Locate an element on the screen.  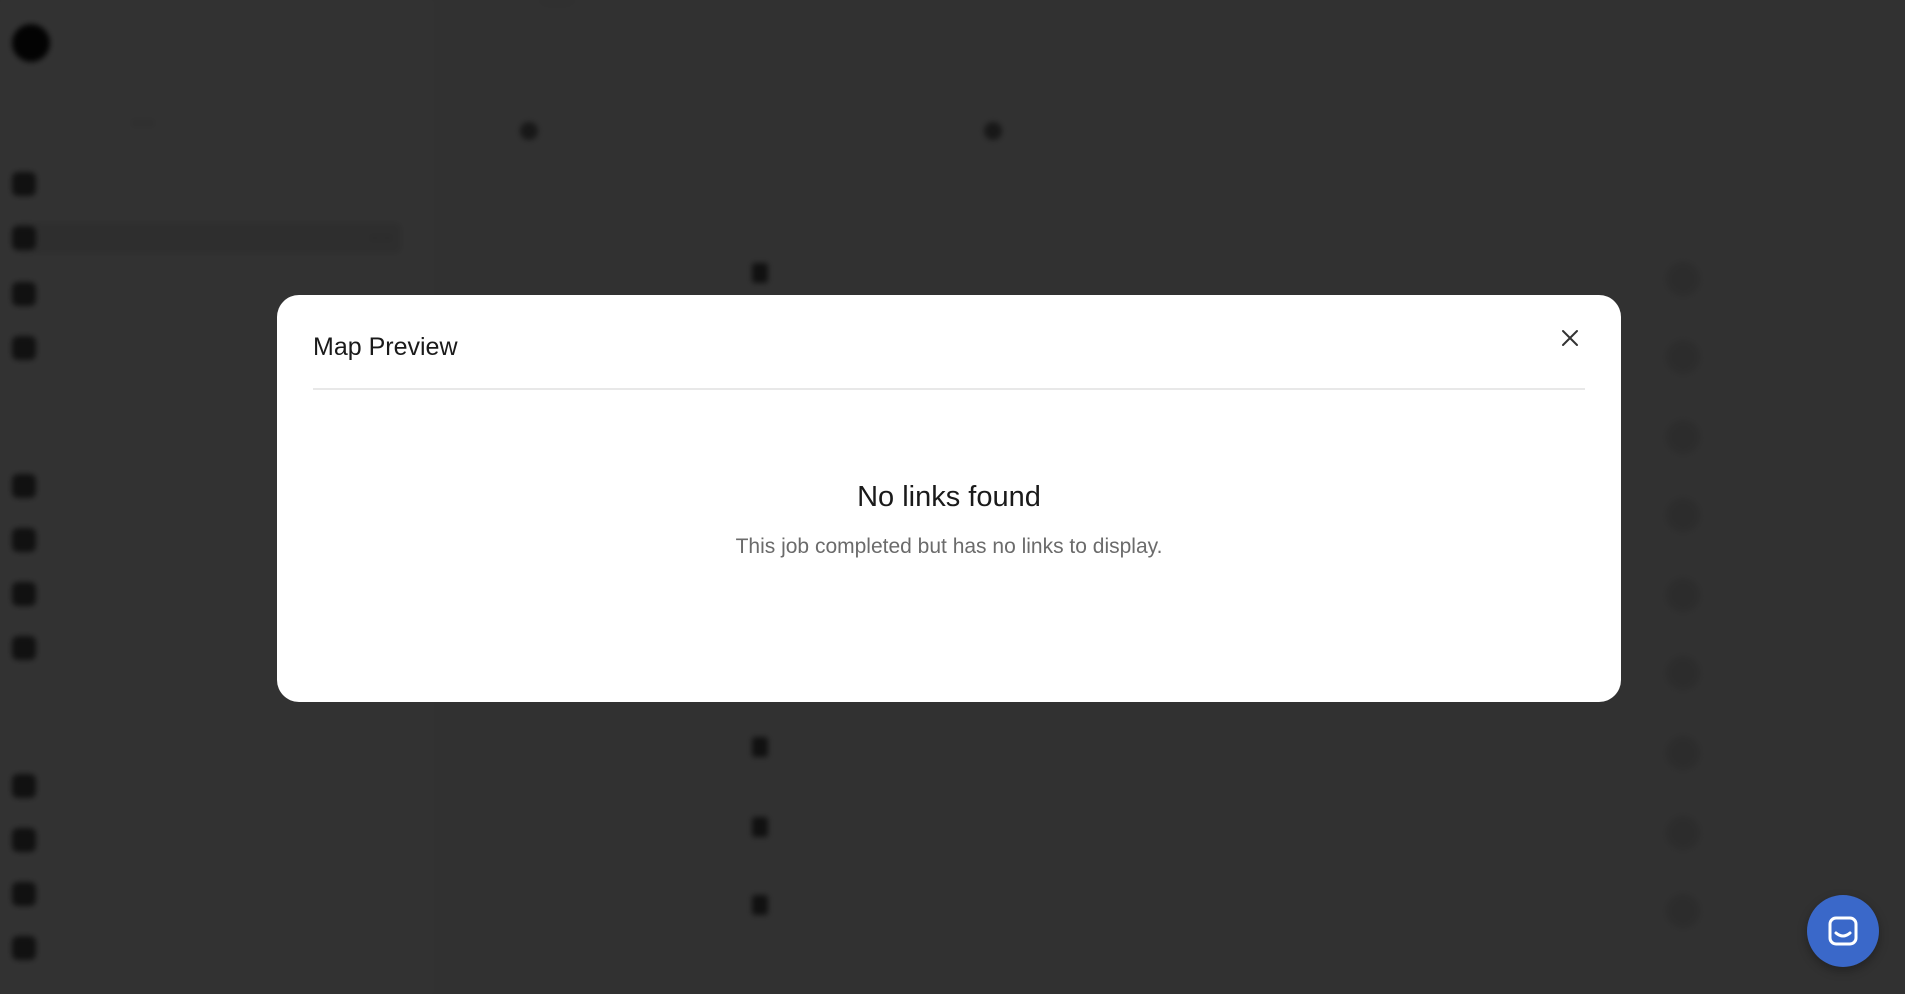
chat-button is located at coordinates (1843, 931).